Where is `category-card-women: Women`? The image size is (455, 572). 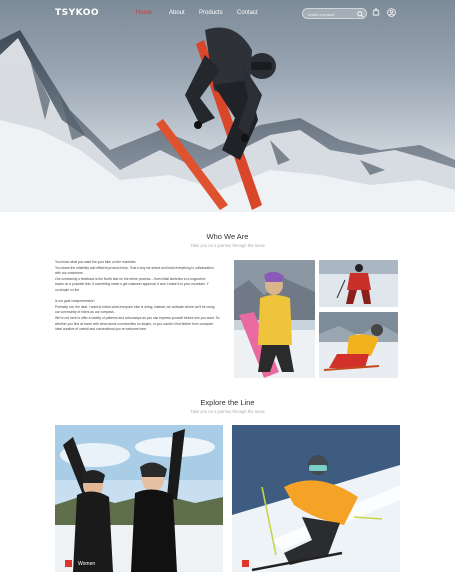
category-card-women: Women is located at coordinates (139, 498).